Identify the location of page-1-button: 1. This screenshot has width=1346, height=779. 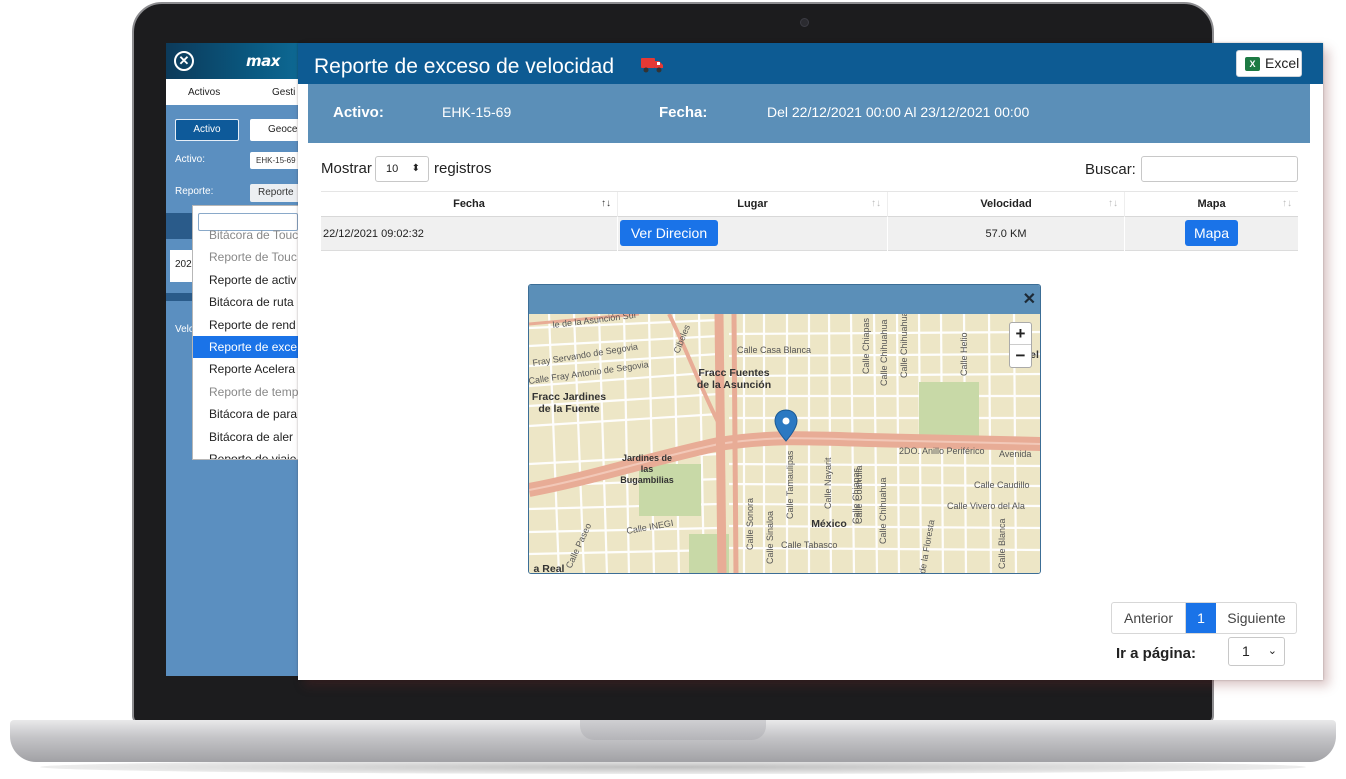
(1201, 618).